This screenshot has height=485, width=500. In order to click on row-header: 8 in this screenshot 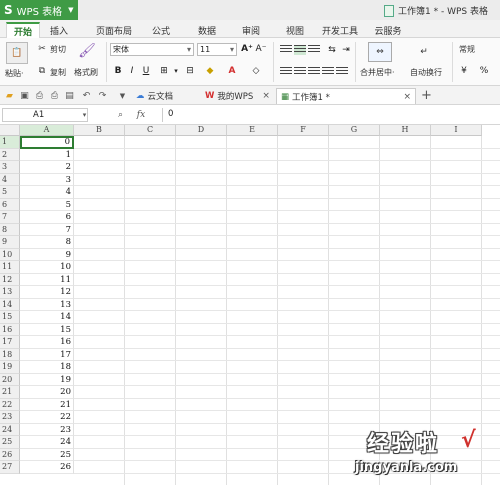, I will do `click(10, 229)`.